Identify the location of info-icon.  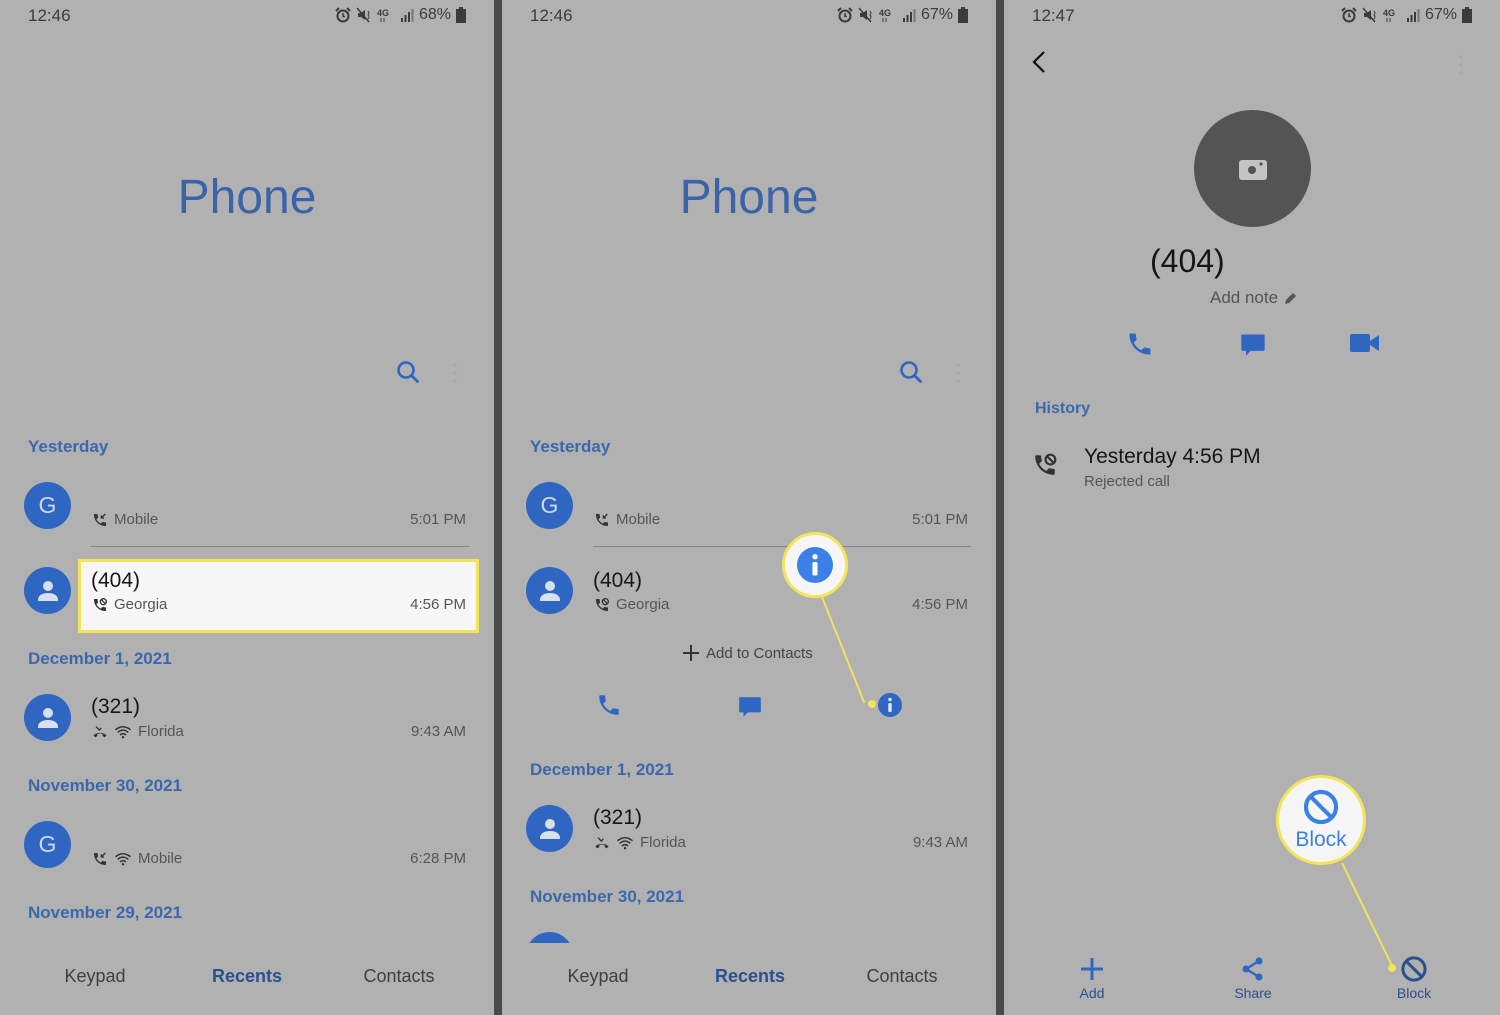
(815, 565).